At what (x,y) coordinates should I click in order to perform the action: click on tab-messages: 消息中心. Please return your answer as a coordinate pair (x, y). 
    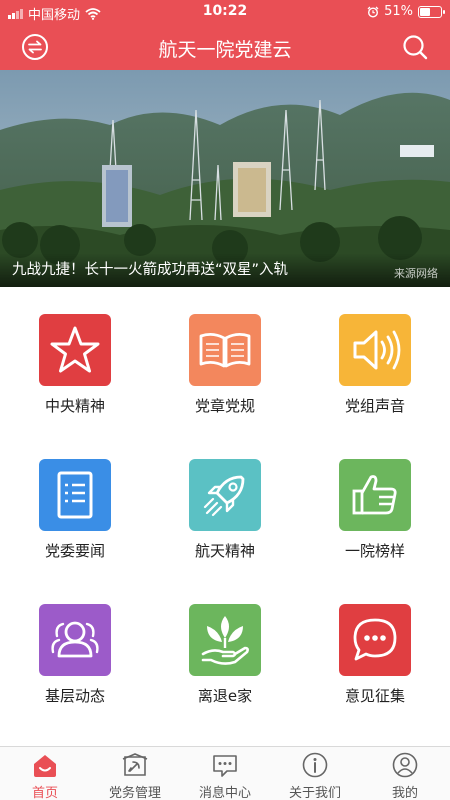
    Looking at the image, I should click on (225, 773).